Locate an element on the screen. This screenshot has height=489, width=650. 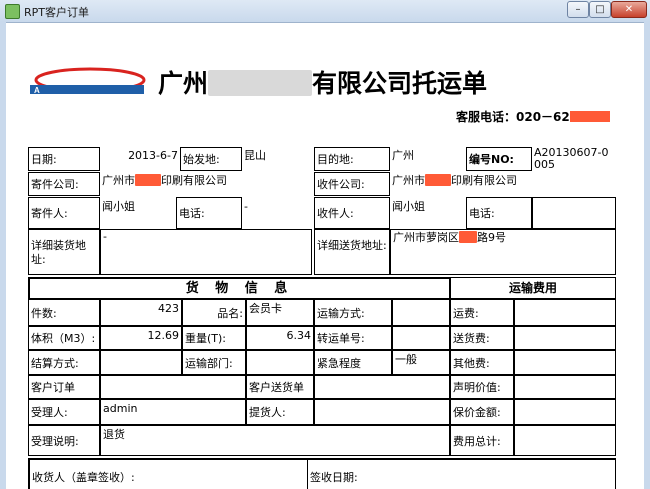
label-insured-amount: 保价金额: is located at coordinates (482, 412).